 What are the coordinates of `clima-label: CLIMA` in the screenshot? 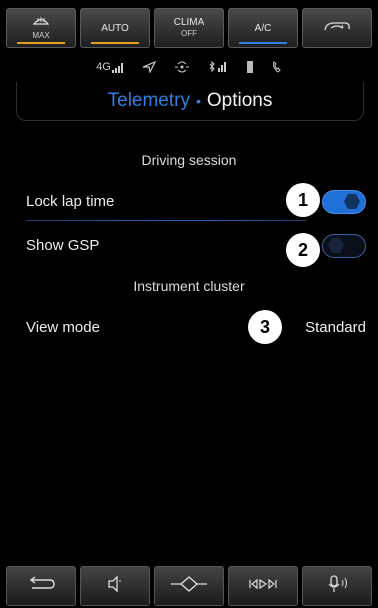 It's located at (189, 22).